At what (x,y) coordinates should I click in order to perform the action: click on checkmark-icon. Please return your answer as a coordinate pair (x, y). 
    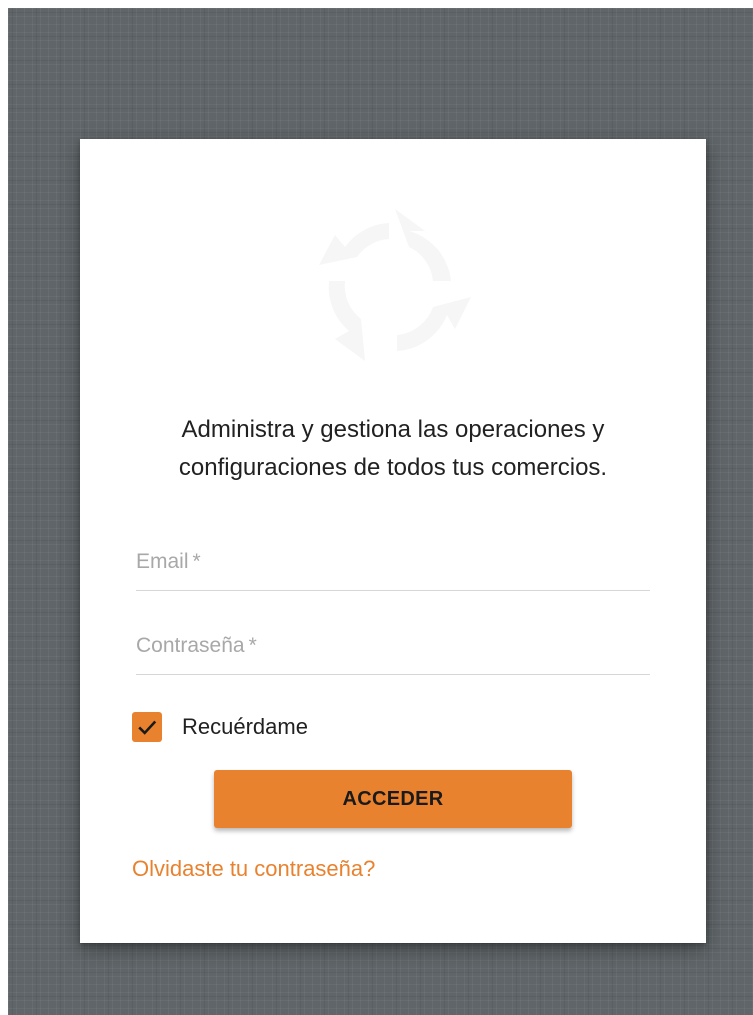
    Looking at the image, I should click on (147, 727).